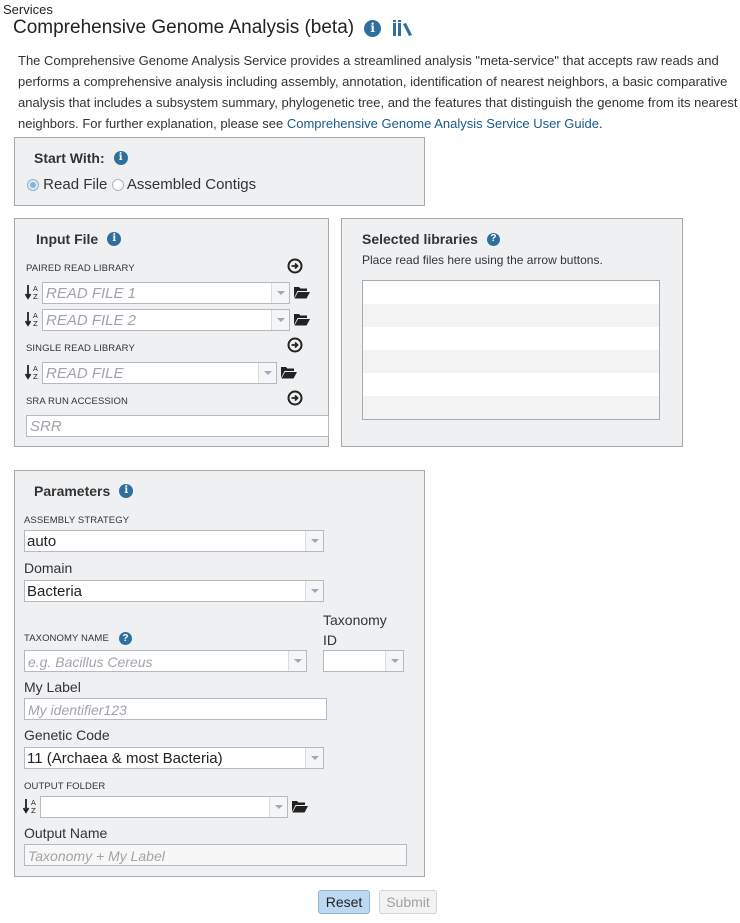 The image size is (740, 923). Describe the element at coordinates (77, 710) in the screenshot. I see `my-label-placeholder: My identifier123` at that location.